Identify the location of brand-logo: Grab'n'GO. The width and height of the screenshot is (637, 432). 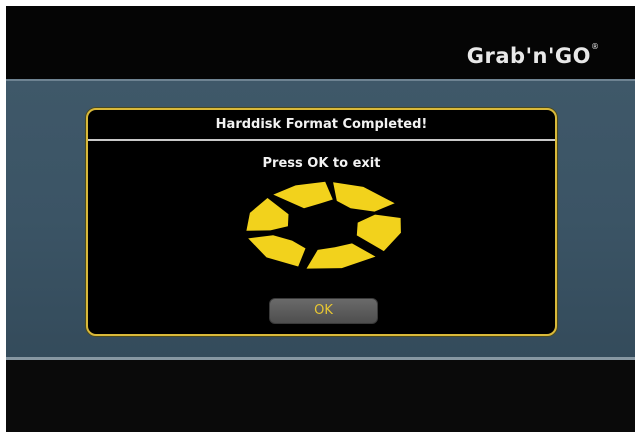
(528, 56).